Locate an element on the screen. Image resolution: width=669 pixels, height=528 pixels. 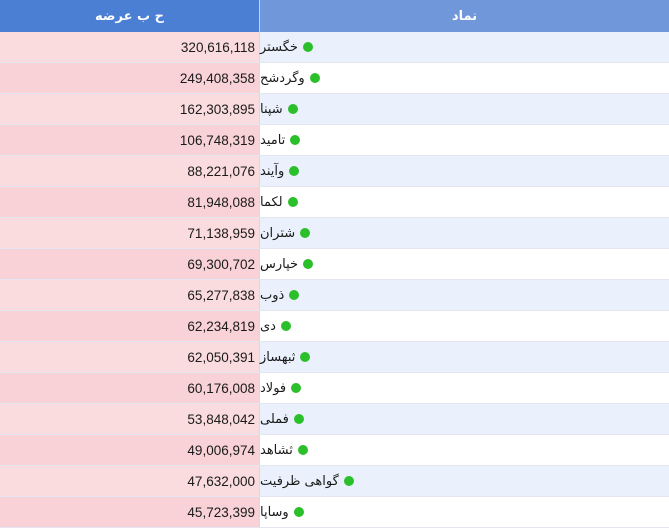
table-row: 53,848,042 فملی is located at coordinates (334, 419).